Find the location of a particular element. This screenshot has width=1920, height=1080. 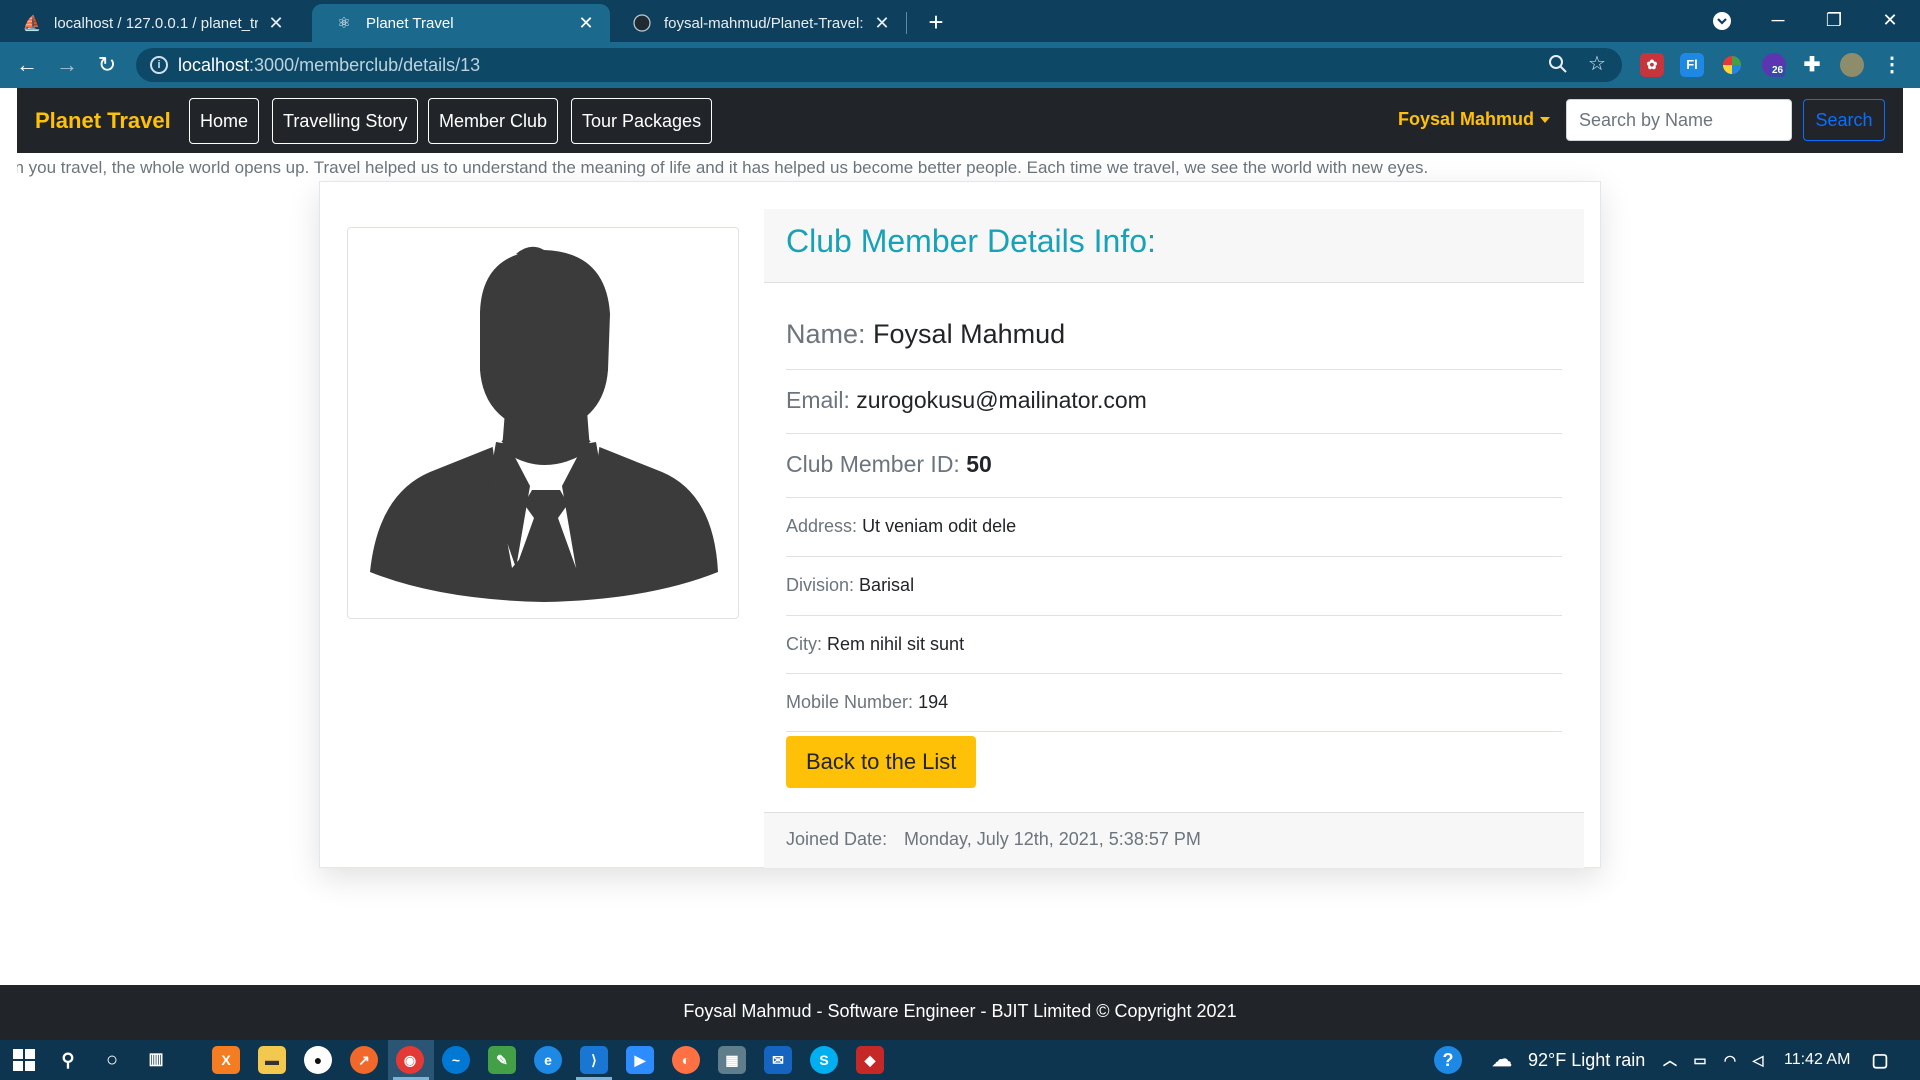

tab-title: Planet Travel is located at coordinates (410, 23).